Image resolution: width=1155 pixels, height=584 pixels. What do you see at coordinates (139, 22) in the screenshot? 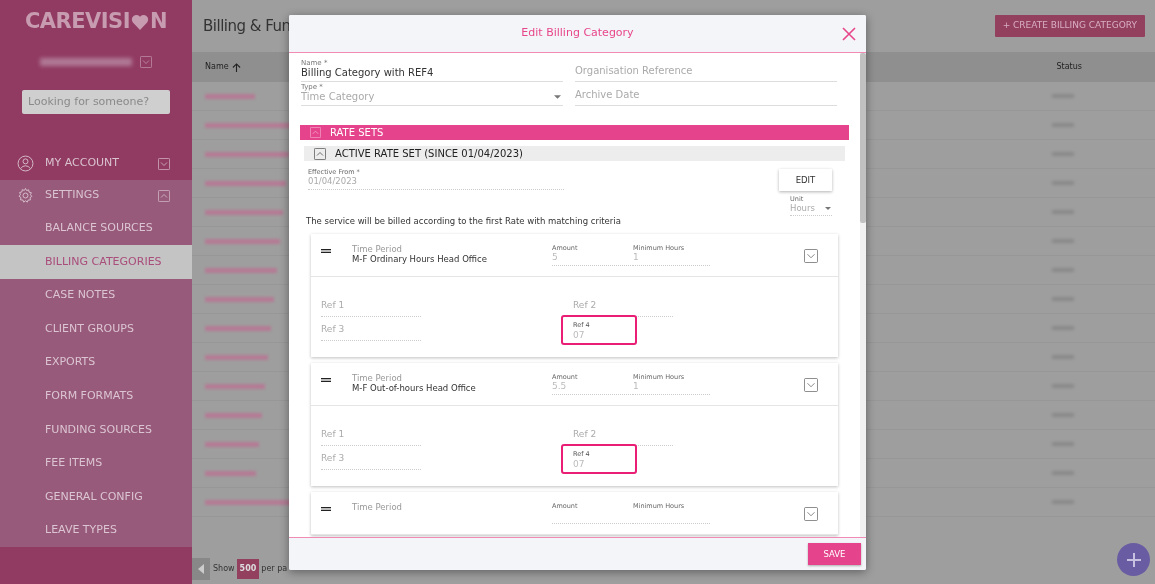
I see `heart-icon` at bounding box center [139, 22].